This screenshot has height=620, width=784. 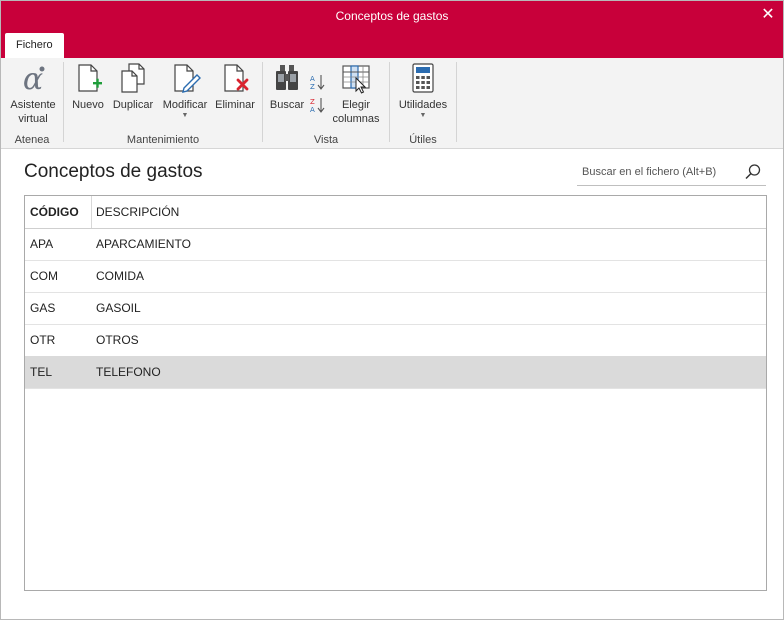 What do you see at coordinates (395, 372) in the screenshot?
I see `table-row-selected: TEL TELEFONO` at bounding box center [395, 372].